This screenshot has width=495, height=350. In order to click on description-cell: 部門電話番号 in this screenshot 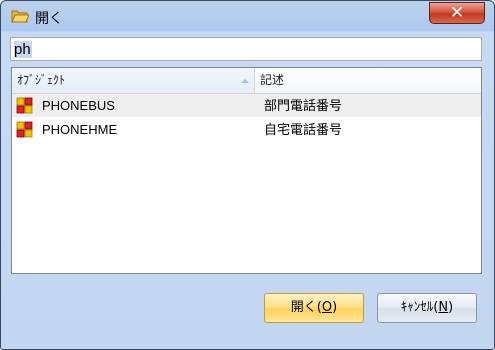, I will do `click(303, 105)`.